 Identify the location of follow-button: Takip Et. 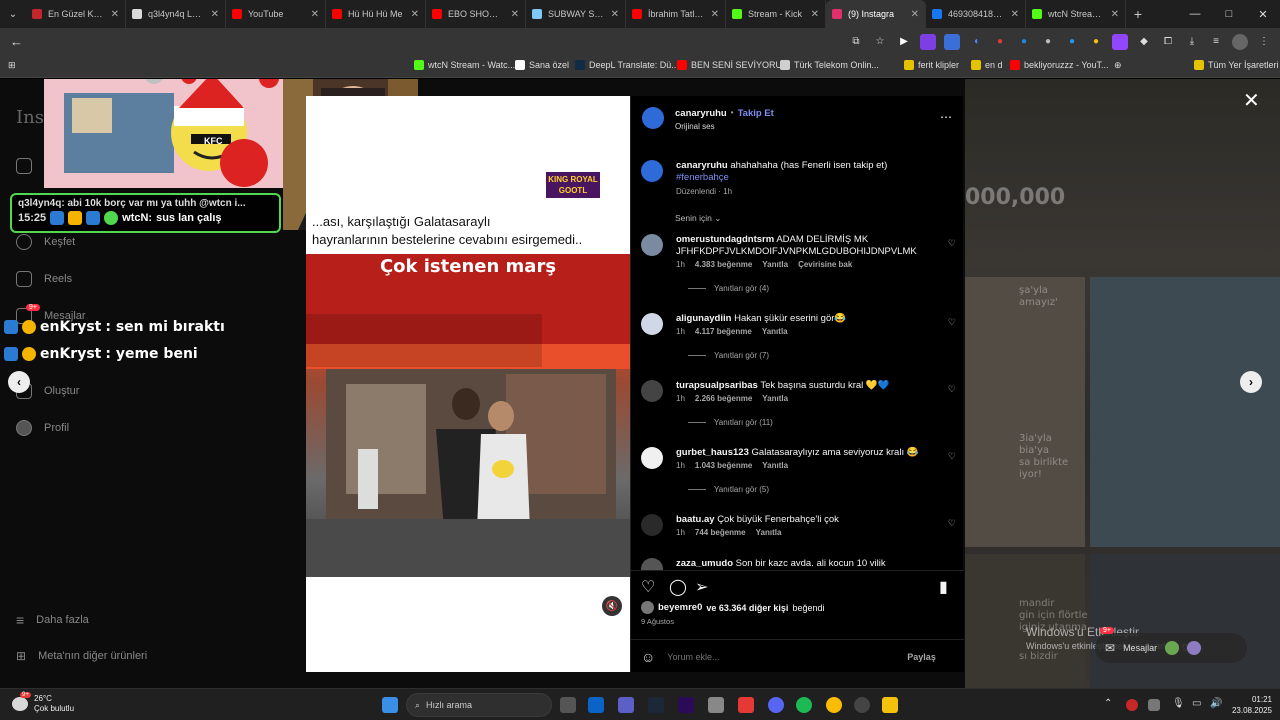
(756, 113).